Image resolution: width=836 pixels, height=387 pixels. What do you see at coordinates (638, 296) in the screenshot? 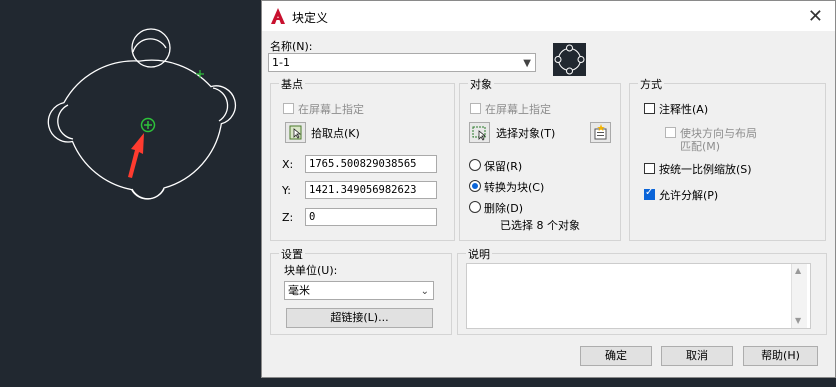
I see `description-textarea` at bounding box center [638, 296].